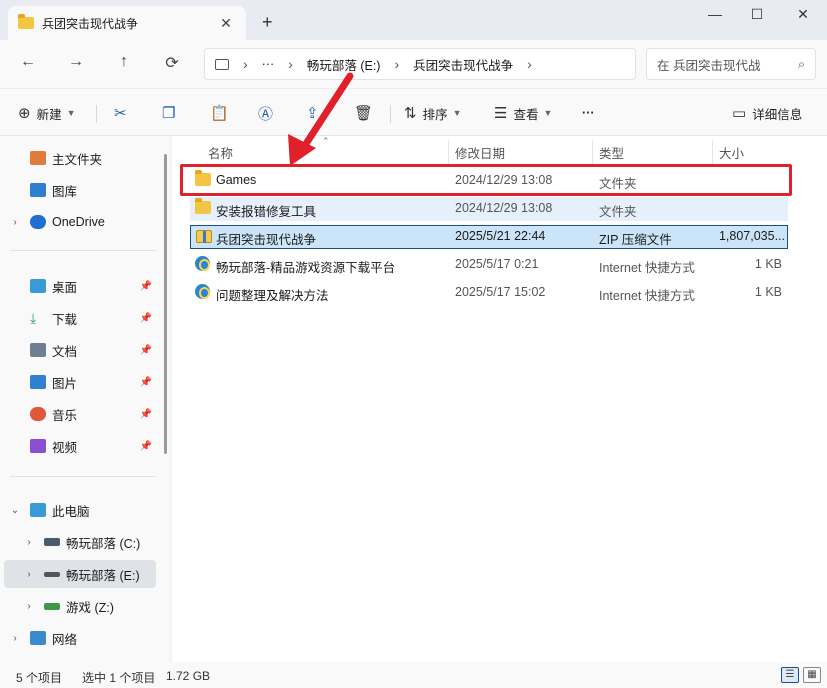 The height and width of the screenshot is (688, 827). I want to click on column-header-name: 名称, so click(220, 152).